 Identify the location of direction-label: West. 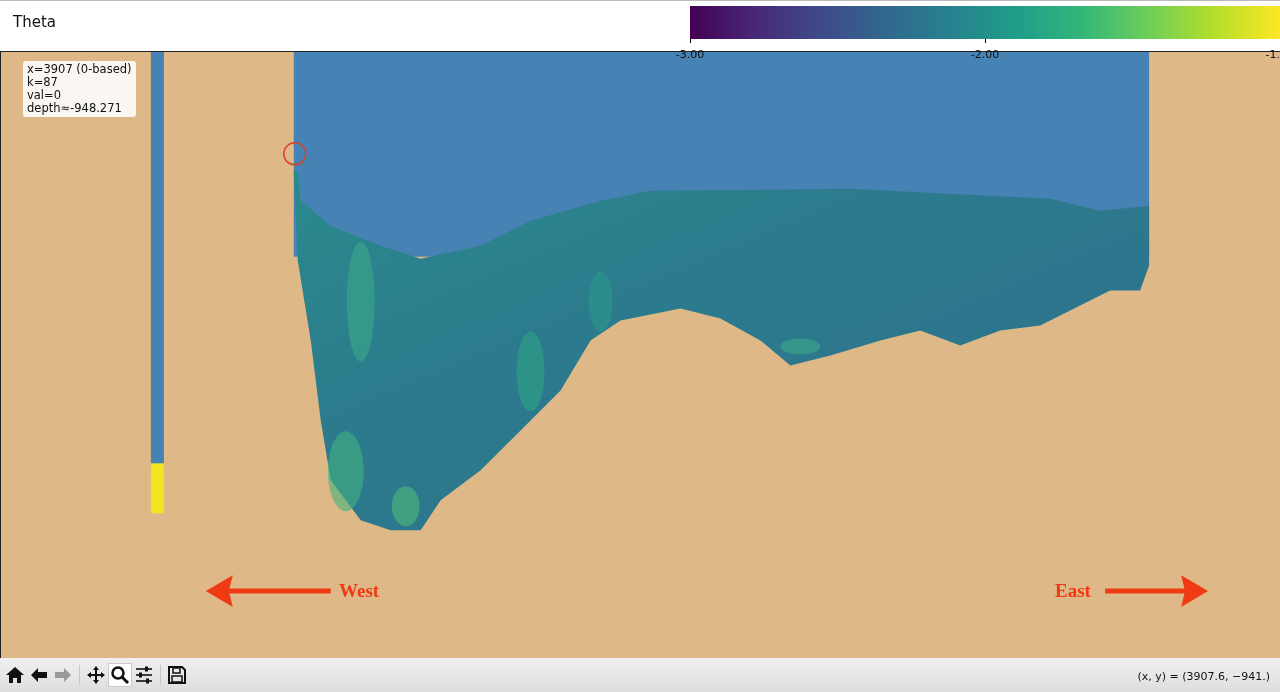
(359, 591).